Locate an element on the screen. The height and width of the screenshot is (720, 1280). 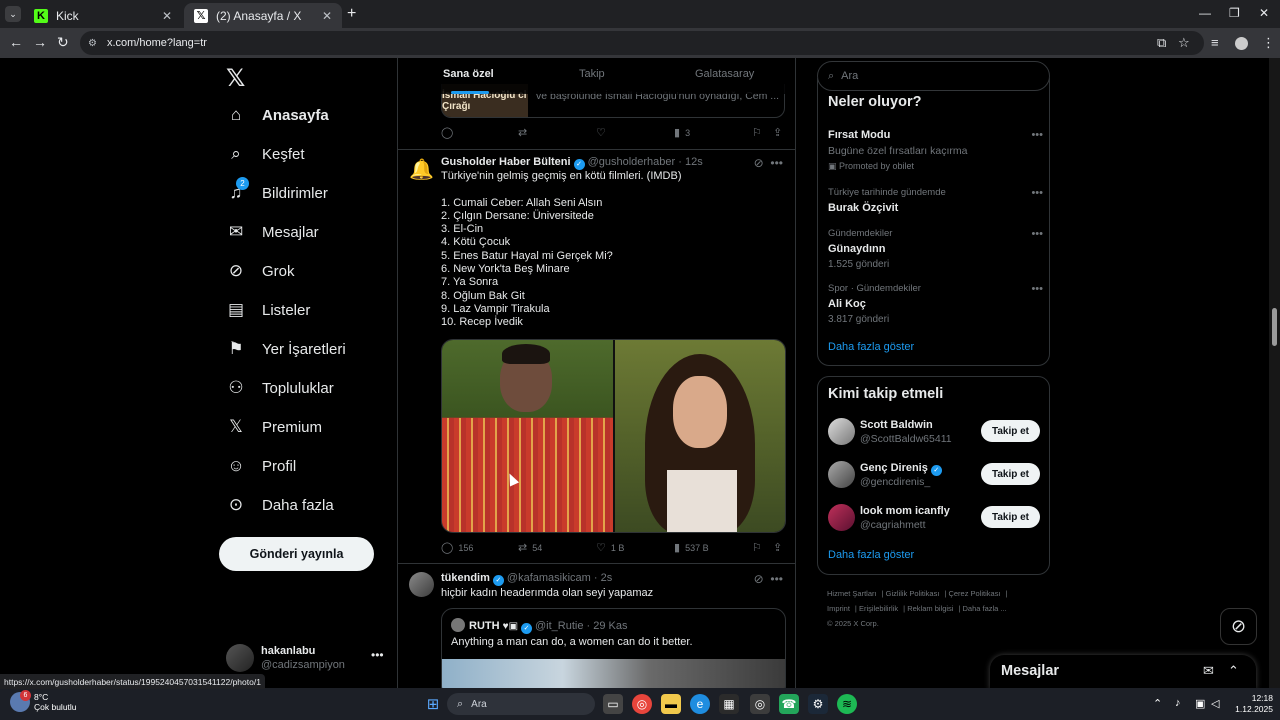
new-tab-plus-icon: + is located at coordinates (351, 14).